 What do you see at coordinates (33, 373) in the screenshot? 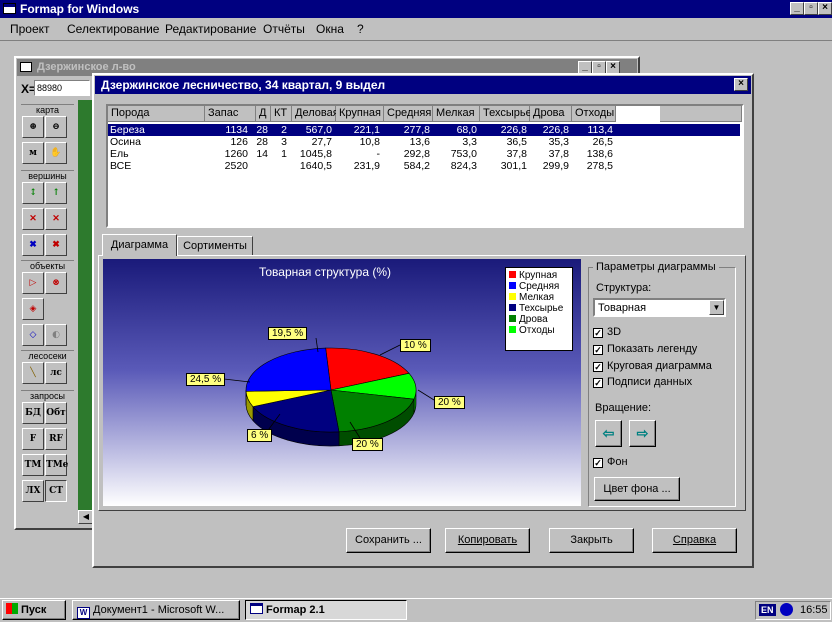
I see `cut-draw-icon: ╲` at bounding box center [33, 373].